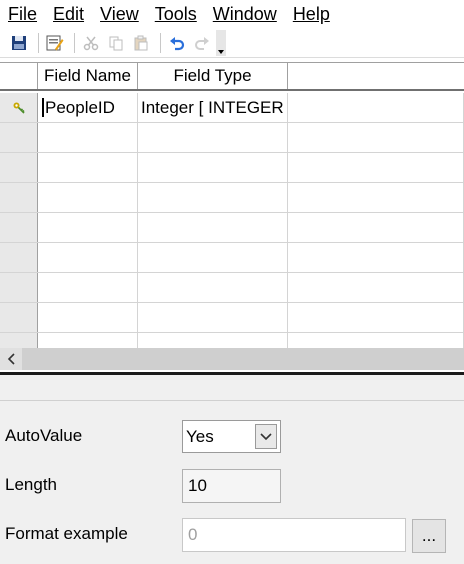 The image size is (464, 564). I want to click on text-cursor, so click(43, 107).